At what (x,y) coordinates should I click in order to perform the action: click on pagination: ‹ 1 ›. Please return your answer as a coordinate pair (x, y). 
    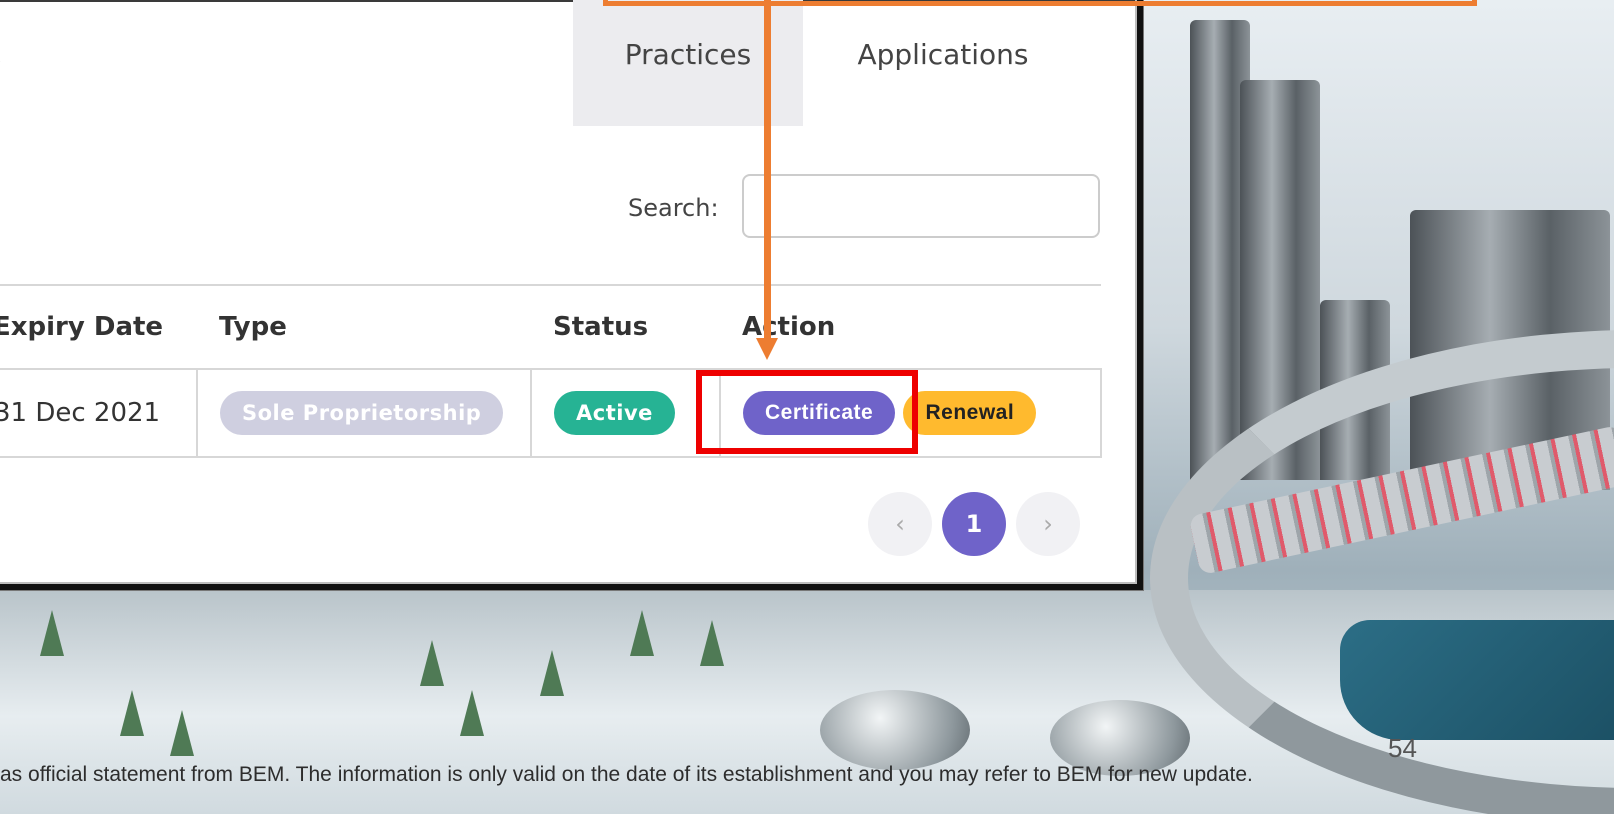
    Looking at the image, I should click on (974, 524).